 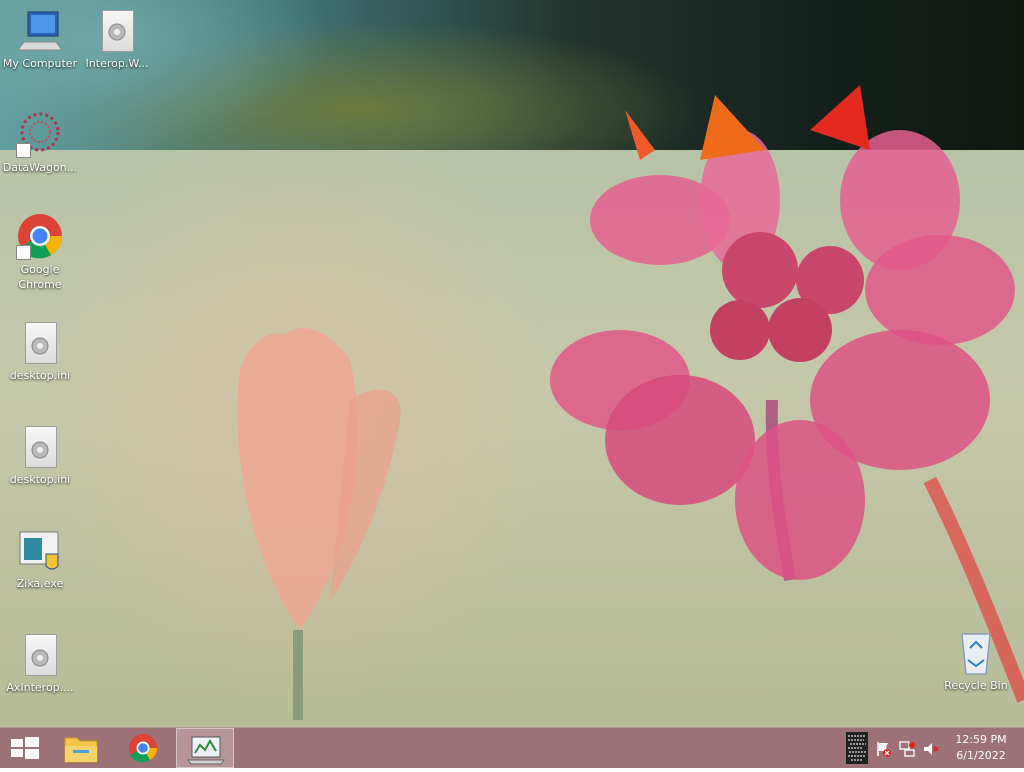 I want to click on taskbar-clock: 12:59 PM 6/1/2022, so click(x=981, y=748).